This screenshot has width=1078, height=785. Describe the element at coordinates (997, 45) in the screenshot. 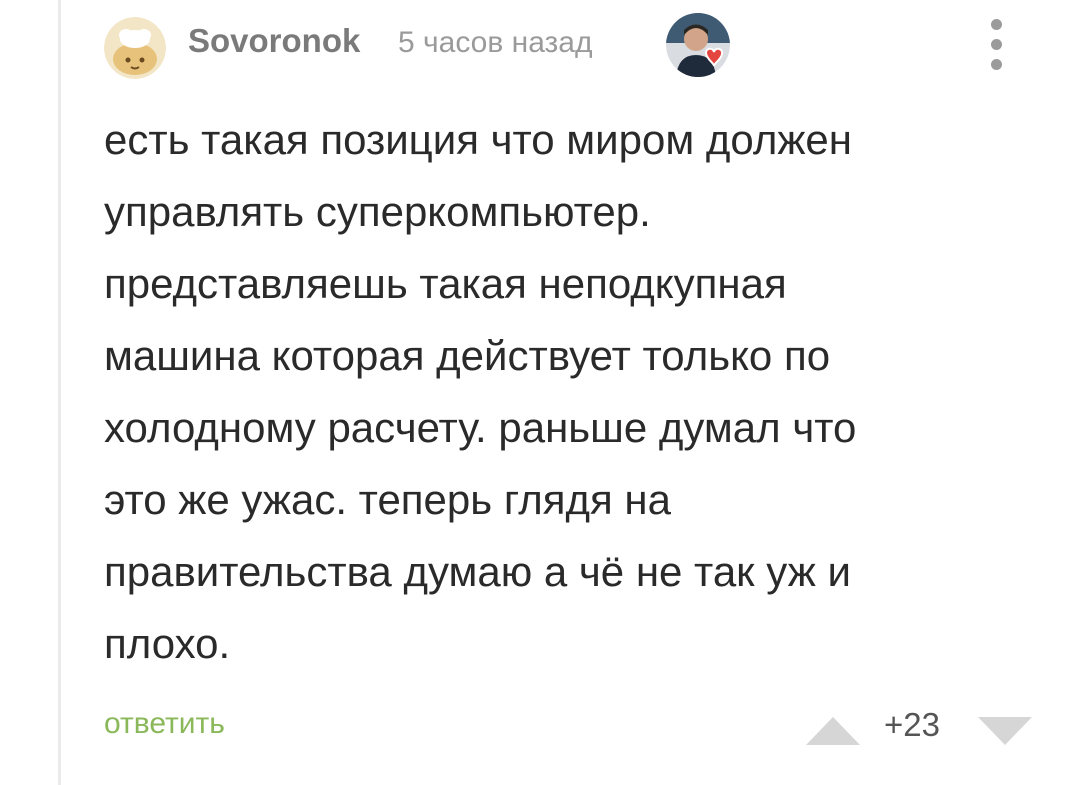

I see `comment-menu-icon` at that location.